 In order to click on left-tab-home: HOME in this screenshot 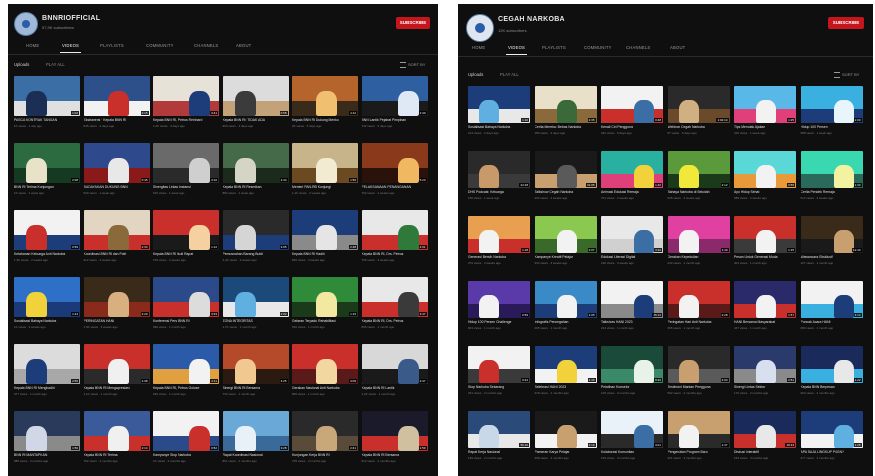, I will do `click(32, 45)`.